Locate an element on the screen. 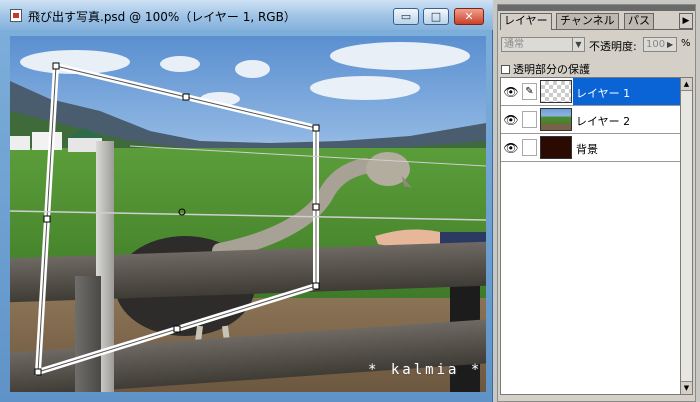  opacity-unit: % is located at coordinates (686, 43).